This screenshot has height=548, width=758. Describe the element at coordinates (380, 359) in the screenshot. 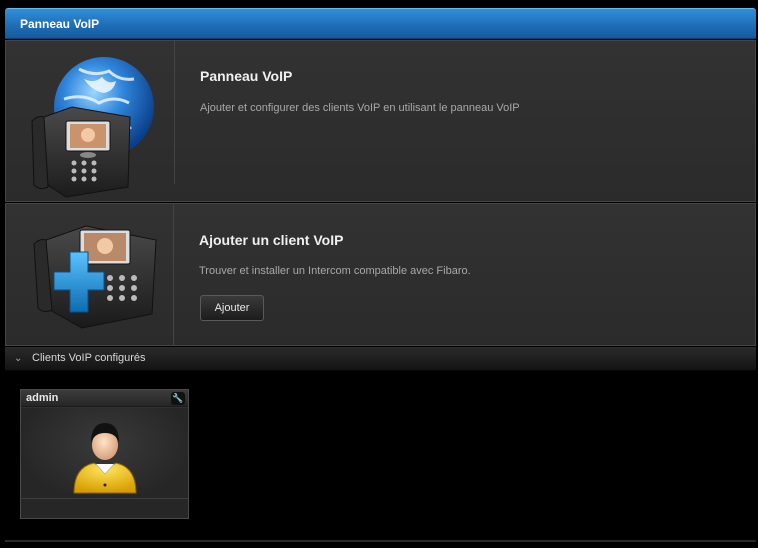

I see `clients-section-header: ⌄ Clients VoIP configurés` at that location.